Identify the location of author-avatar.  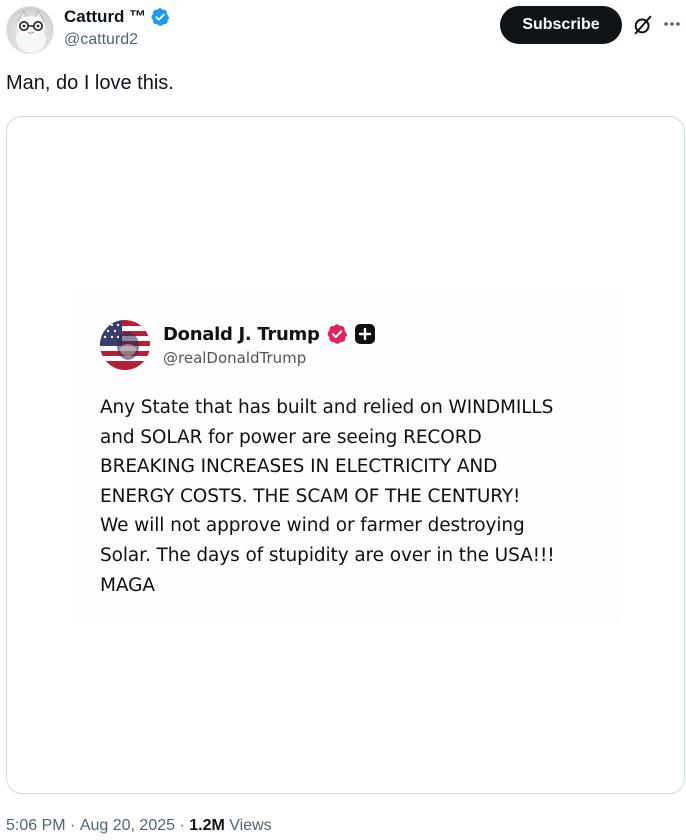
(30, 30).